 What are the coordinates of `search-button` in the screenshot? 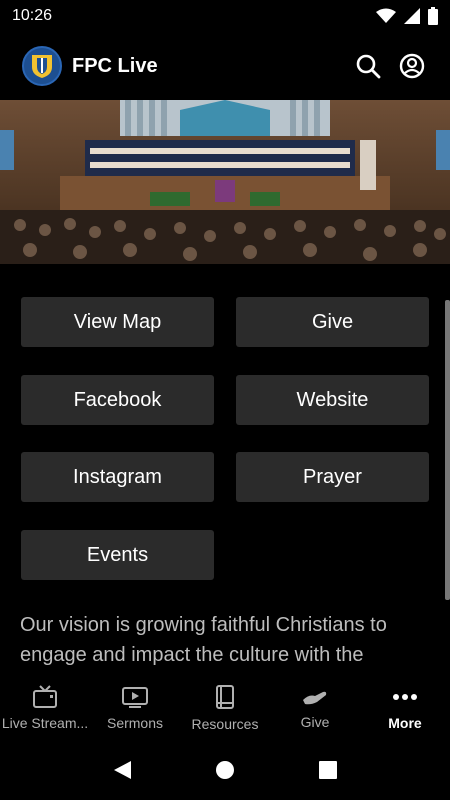 It's located at (368, 66).